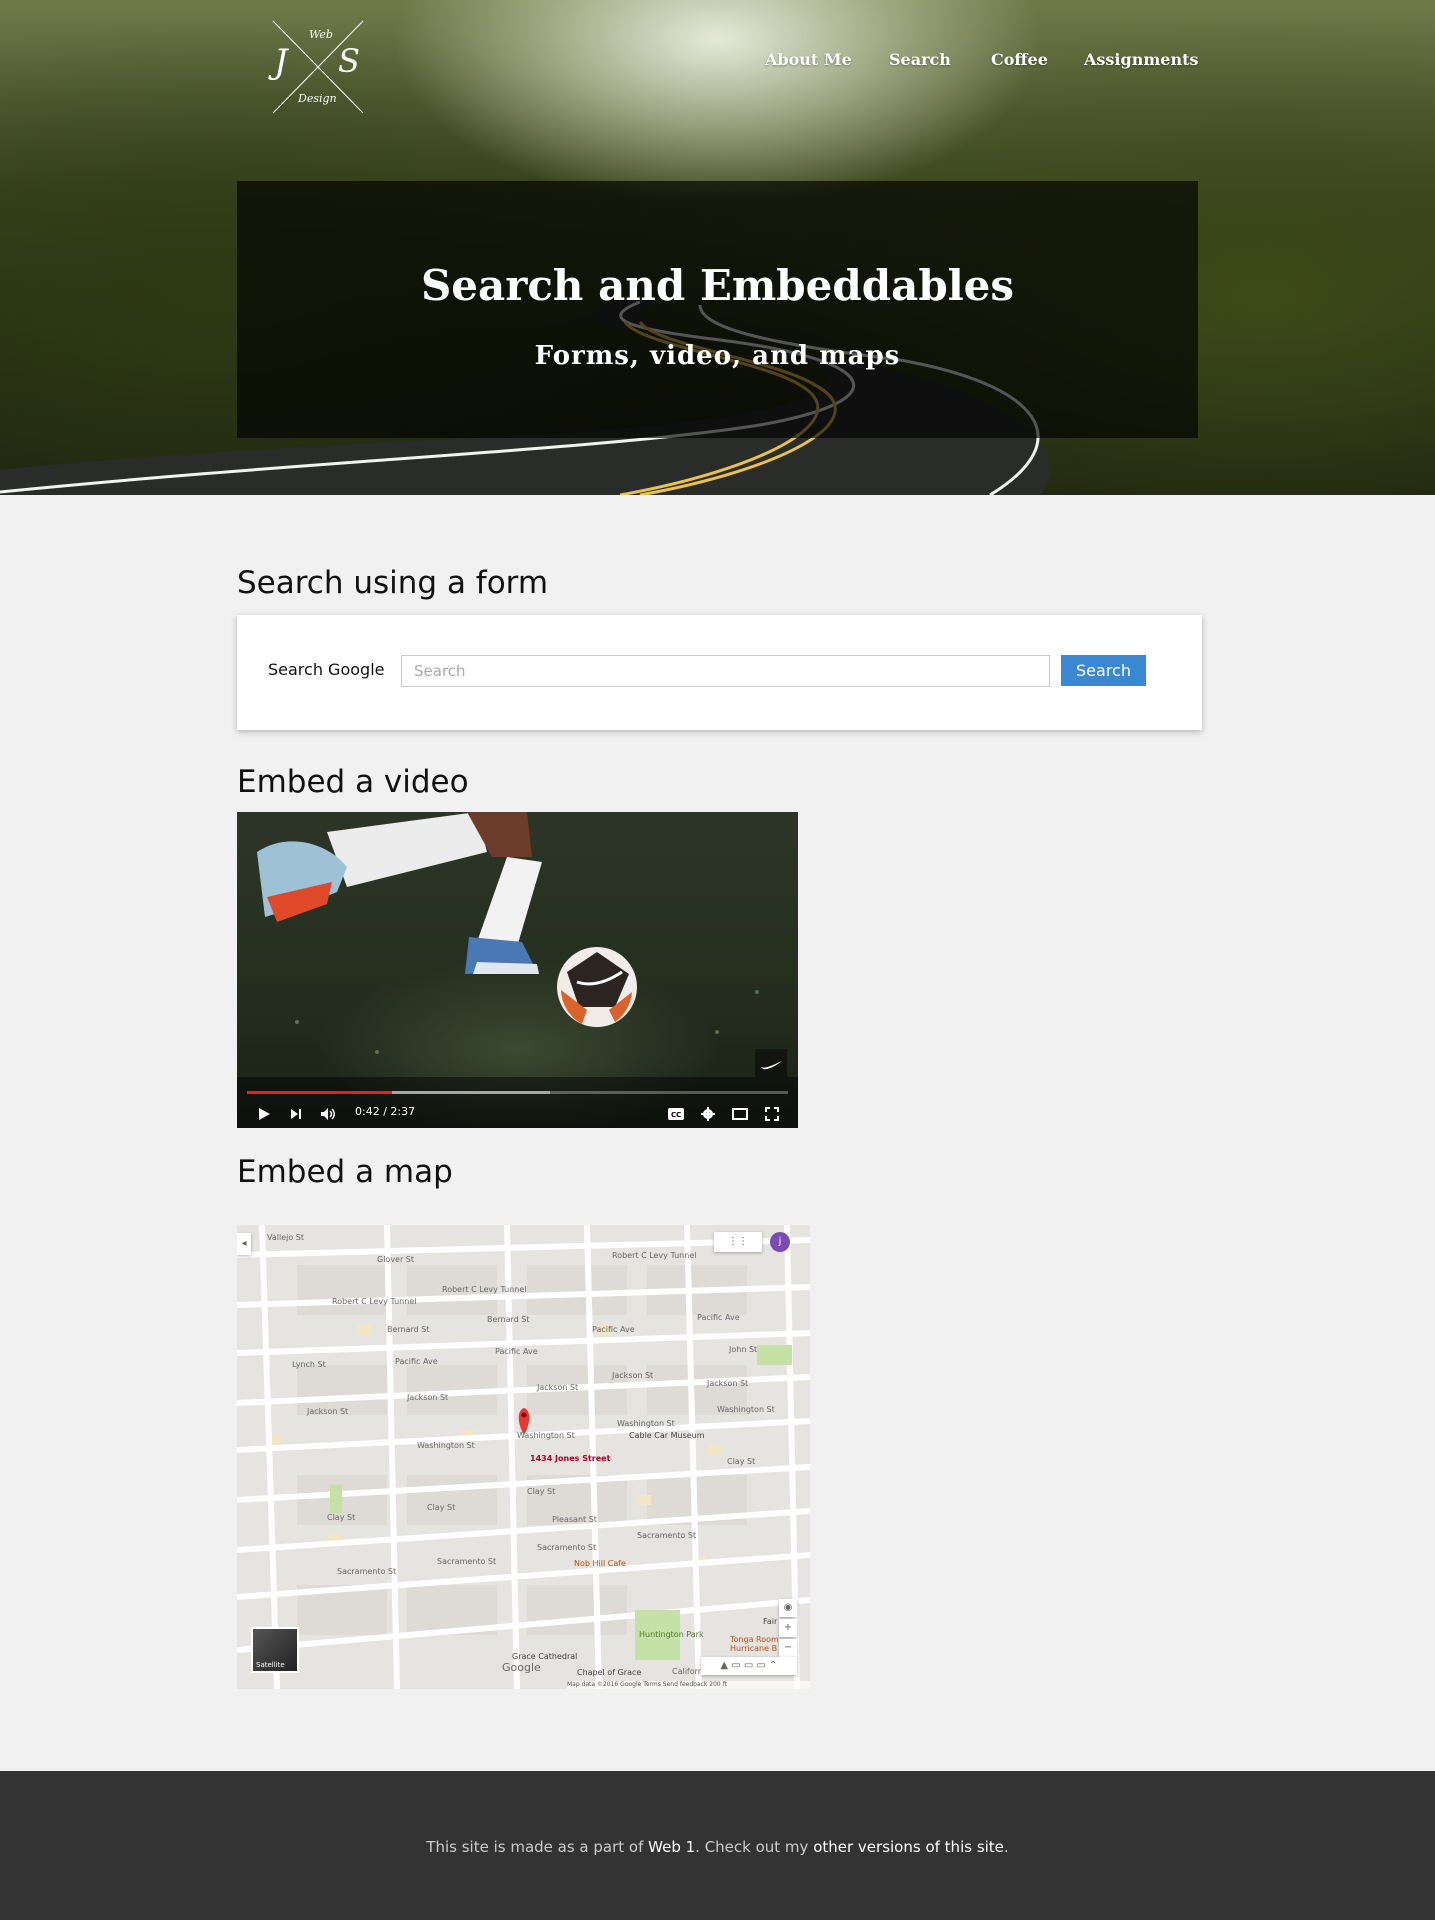 This screenshot has height=1920, width=1435. Describe the element at coordinates (609, 1672) in the screenshot. I see `poi-label: Chapel of Grace` at that location.